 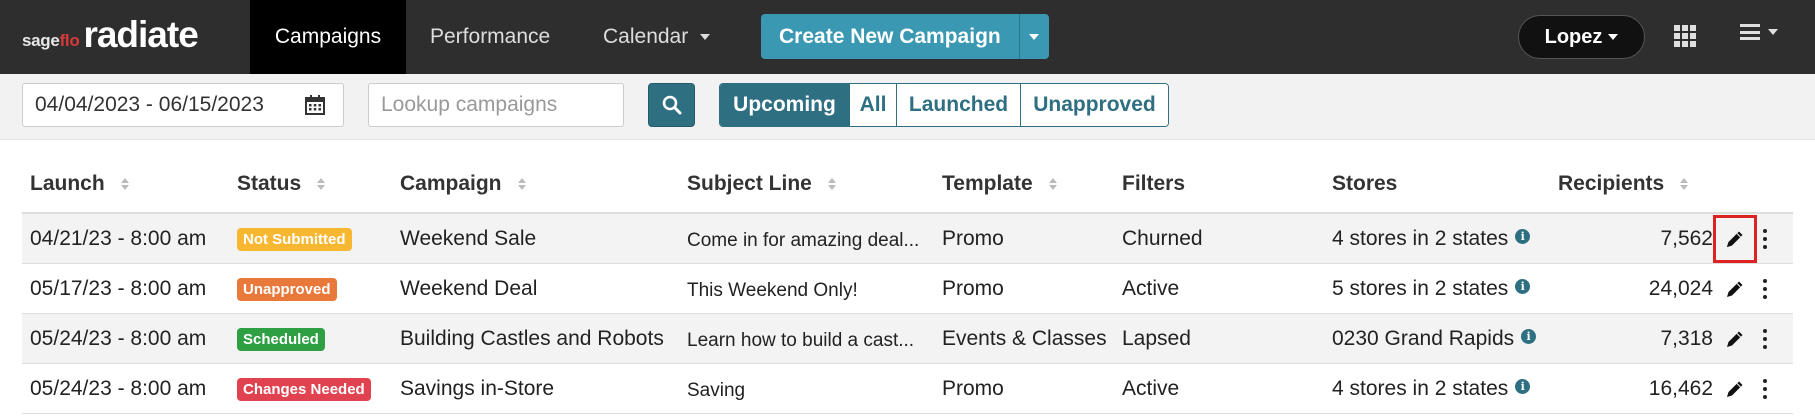 I want to click on status-badge: Changes Needed, so click(x=304, y=389).